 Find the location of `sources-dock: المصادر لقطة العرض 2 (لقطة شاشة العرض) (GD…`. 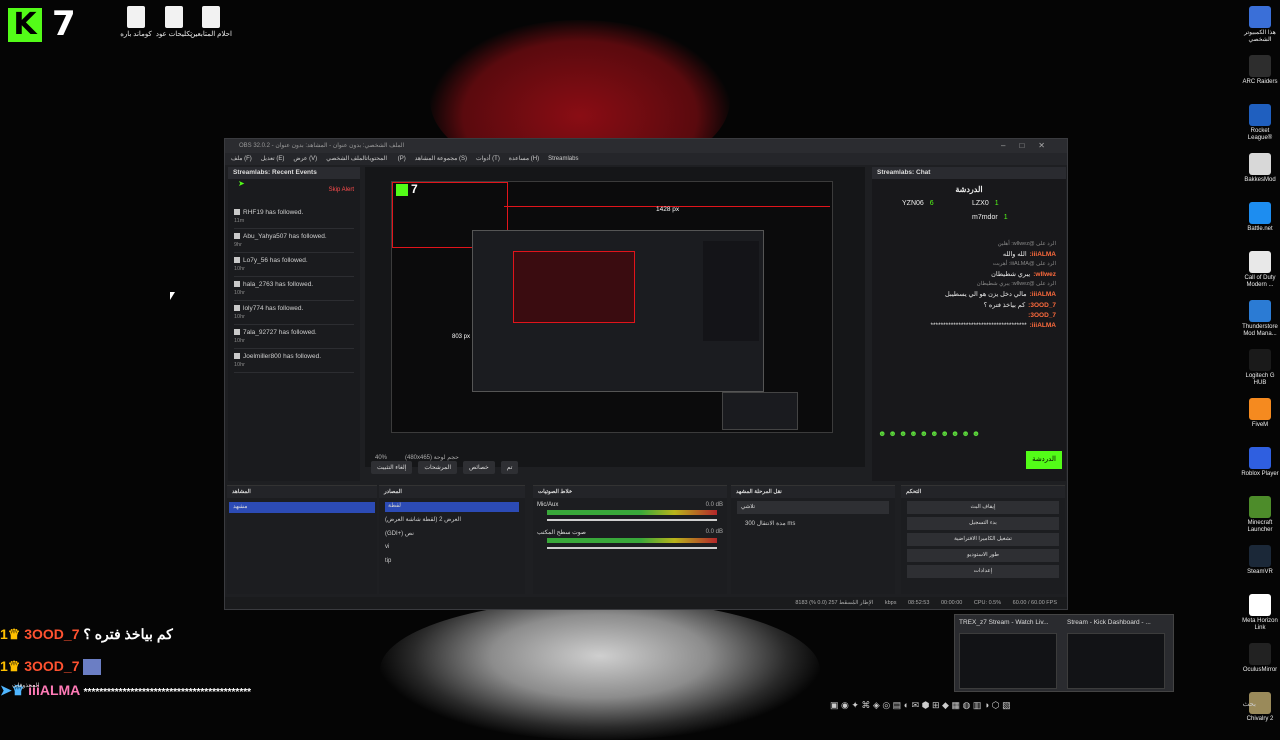

sources-dock: المصادر لقطة العرض 2 (لقطة شاشة العرض) (GD… is located at coordinates (452, 539).